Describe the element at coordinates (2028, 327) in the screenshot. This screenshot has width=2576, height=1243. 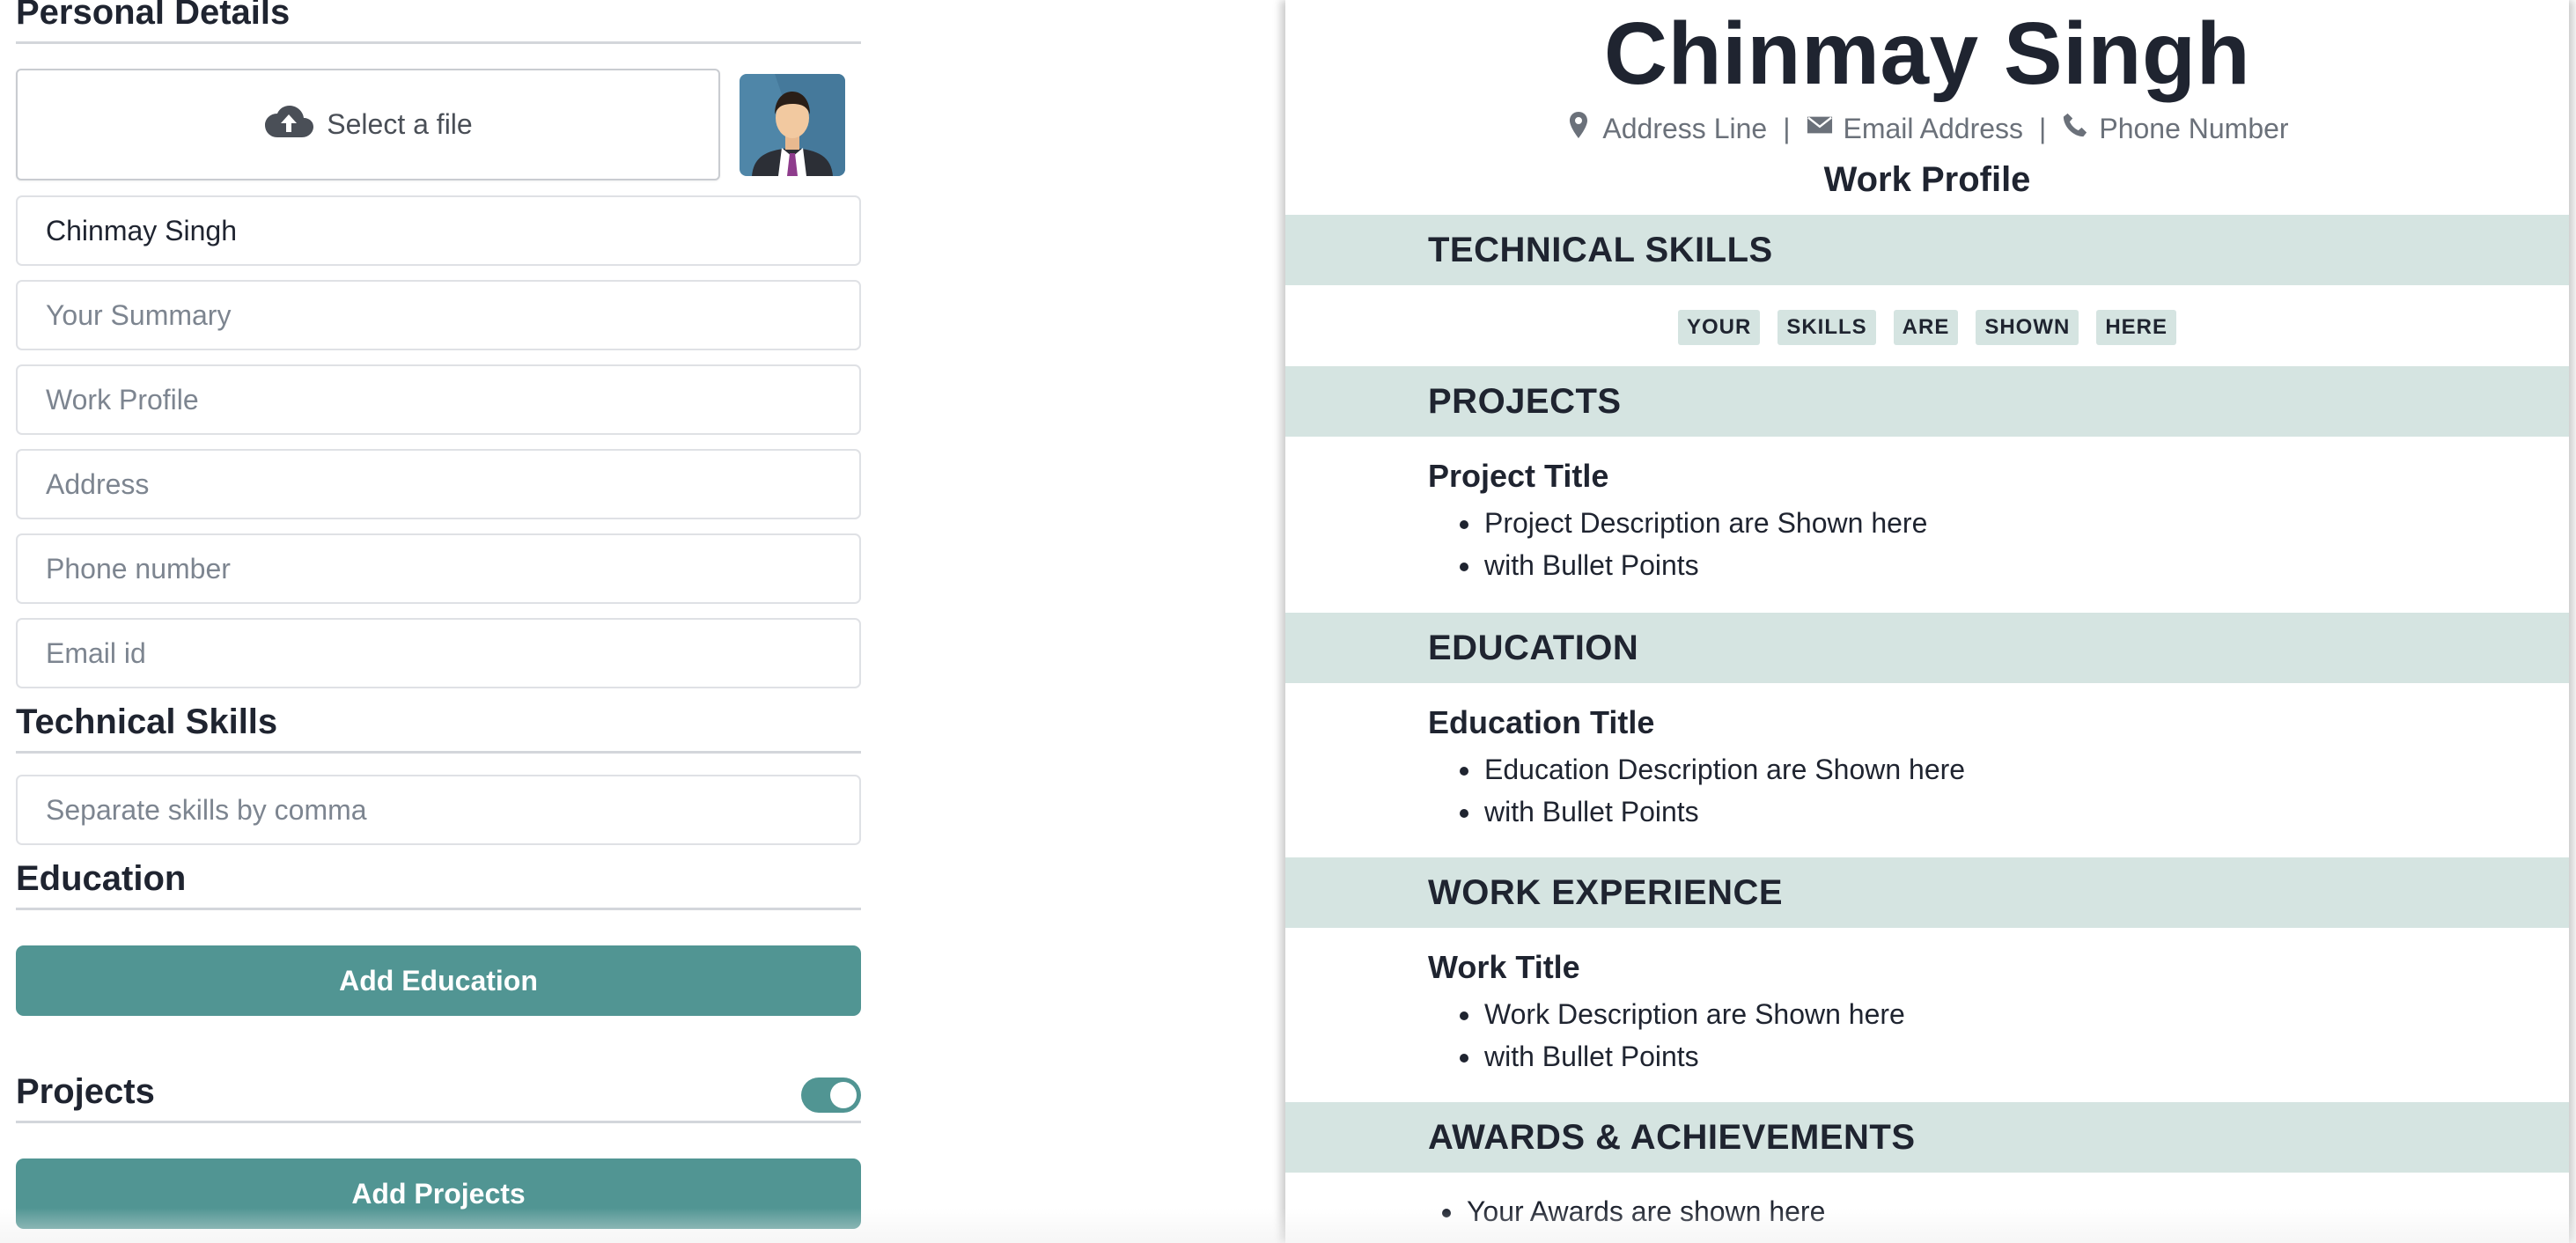
I see `skill-tag: SHOWN` at that location.